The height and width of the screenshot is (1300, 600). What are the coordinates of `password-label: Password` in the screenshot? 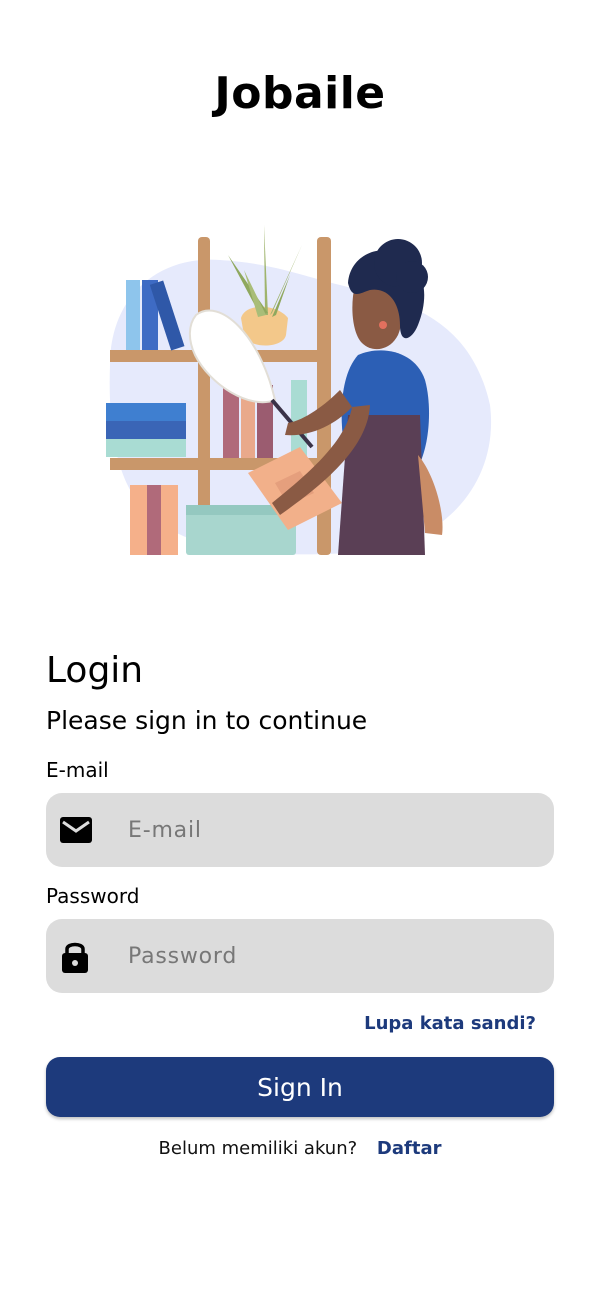 It's located at (93, 896).